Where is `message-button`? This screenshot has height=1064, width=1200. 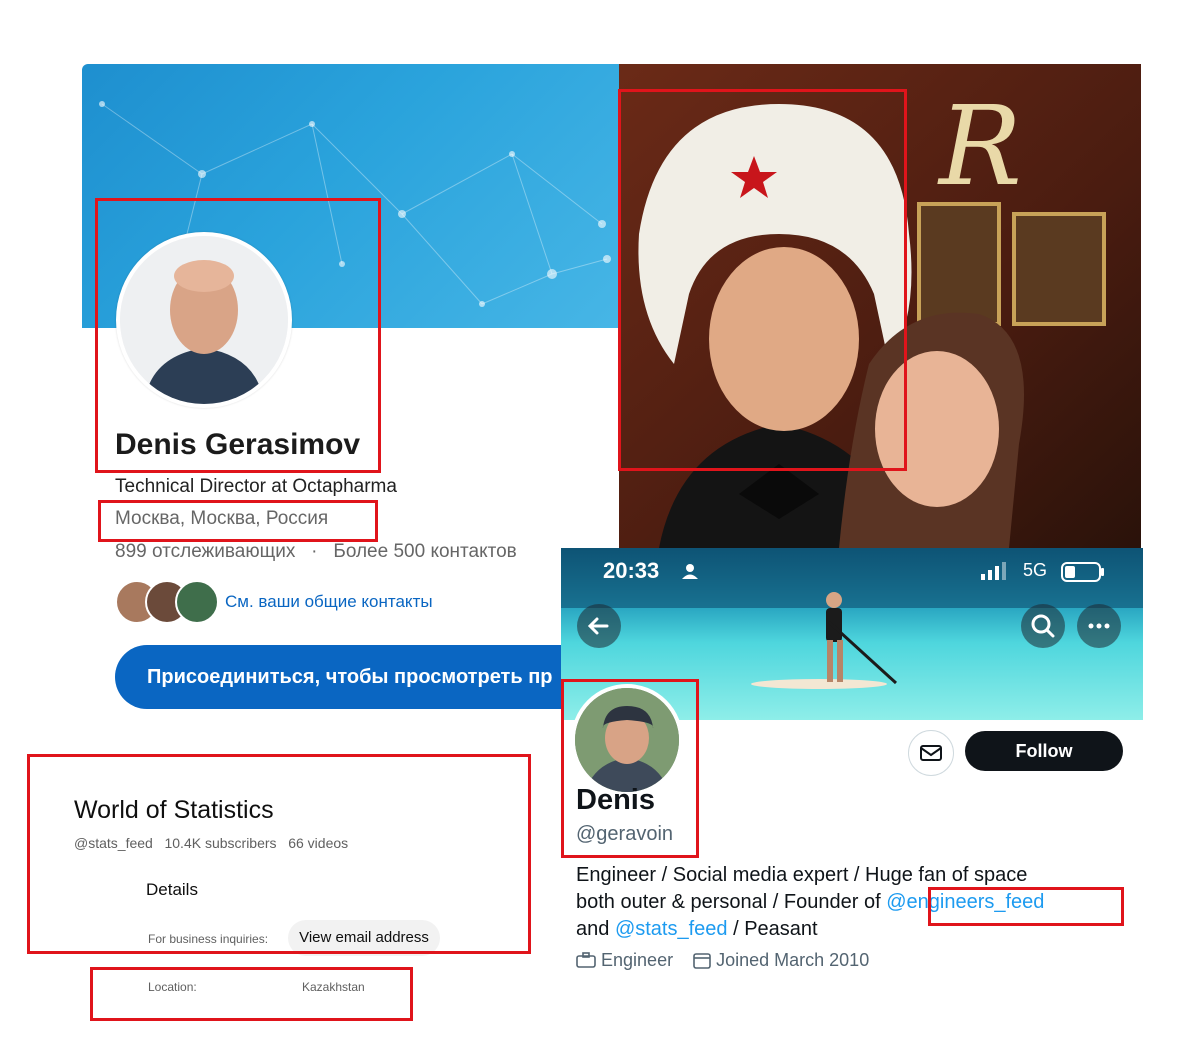
message-button is located at coordinates (931, 753).